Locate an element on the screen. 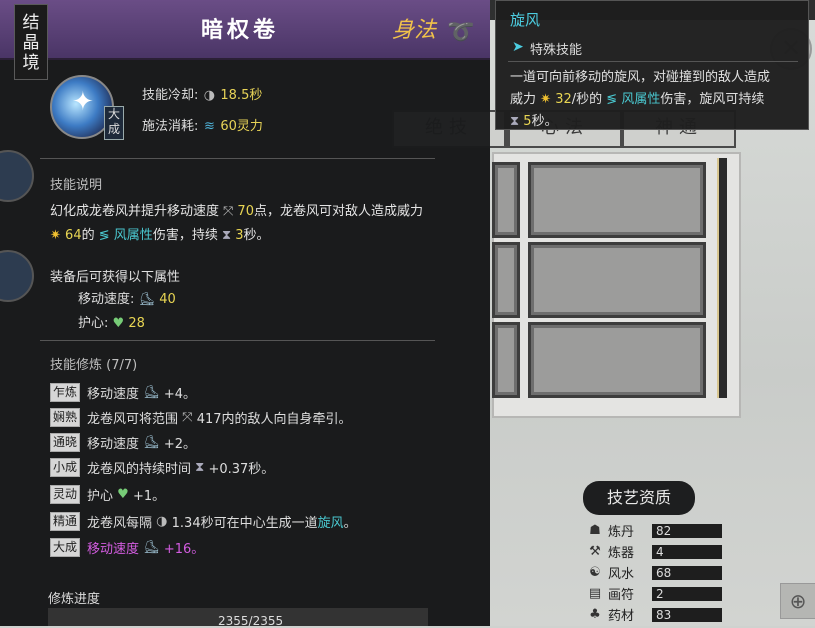  desc-value: 5 is located at coordinates (527, 121).